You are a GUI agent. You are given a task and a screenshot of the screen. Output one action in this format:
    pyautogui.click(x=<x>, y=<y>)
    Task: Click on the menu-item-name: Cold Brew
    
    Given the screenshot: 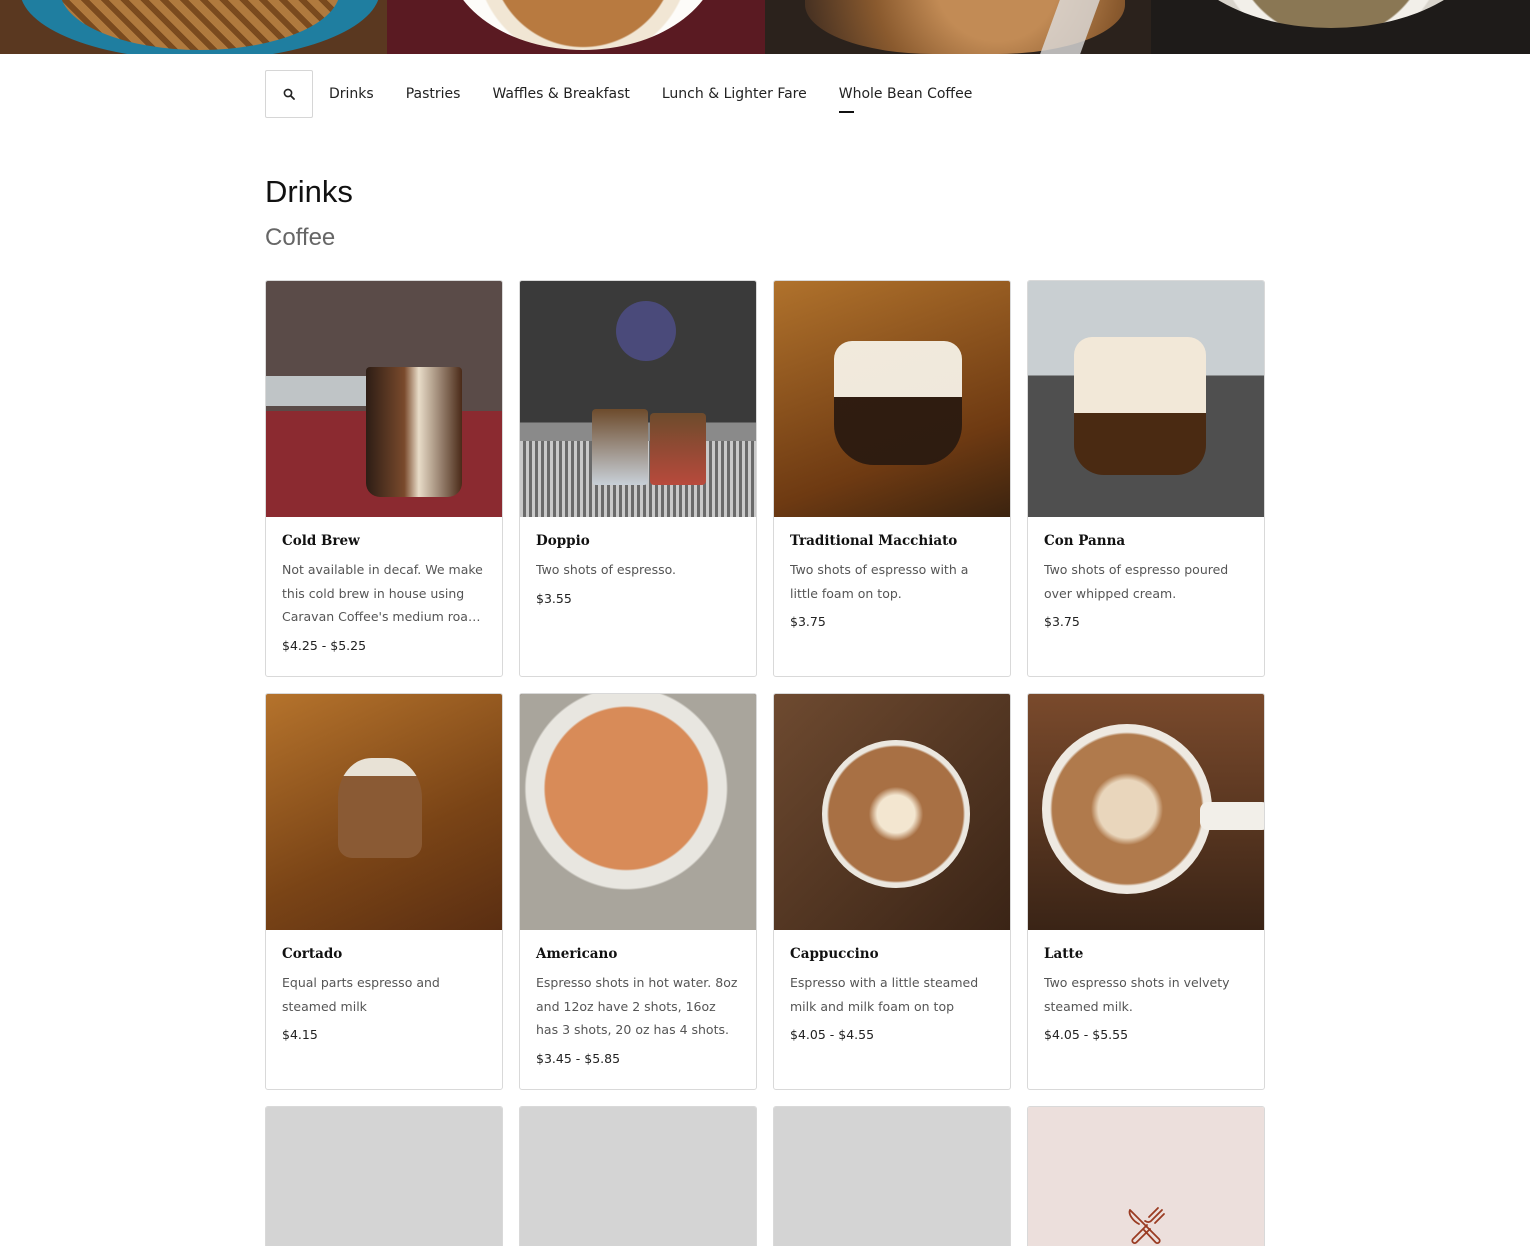 What is the action you would take?
    pyautogui.click(x=321, y=541)
    